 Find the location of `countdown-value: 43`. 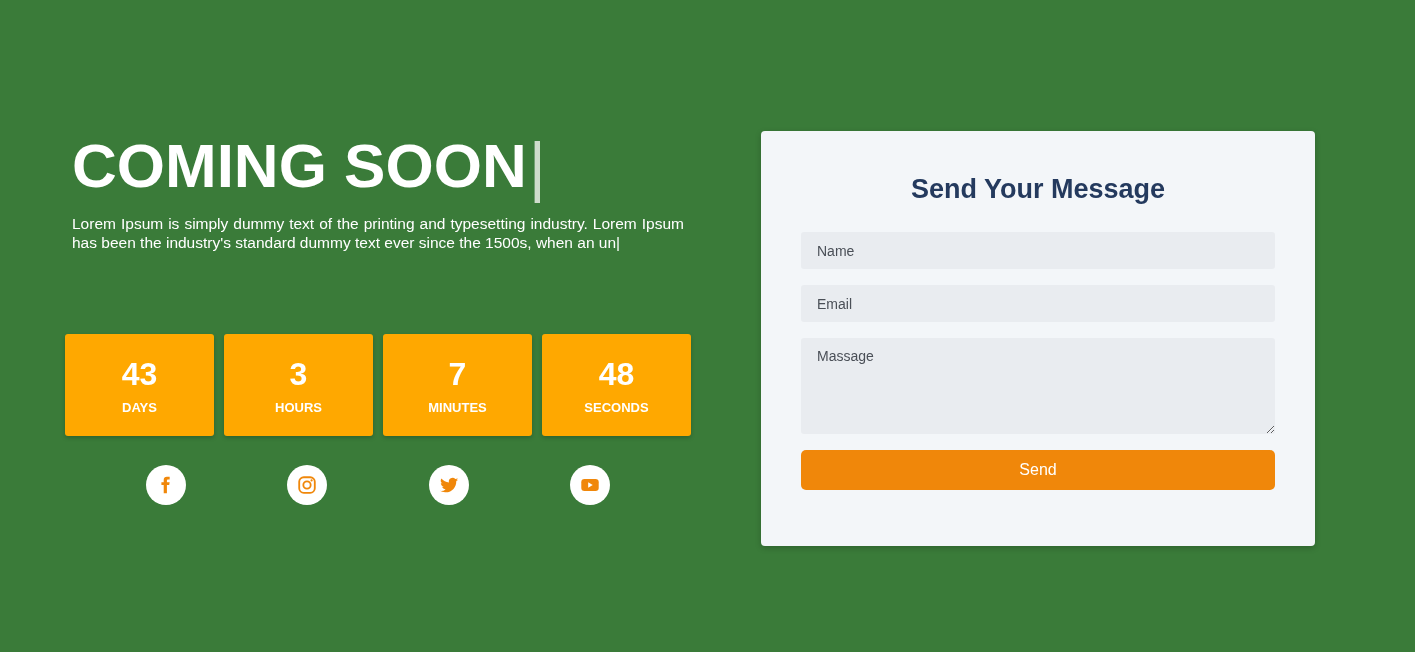

countdown-value: 43 is located at coordinates (139, 373).